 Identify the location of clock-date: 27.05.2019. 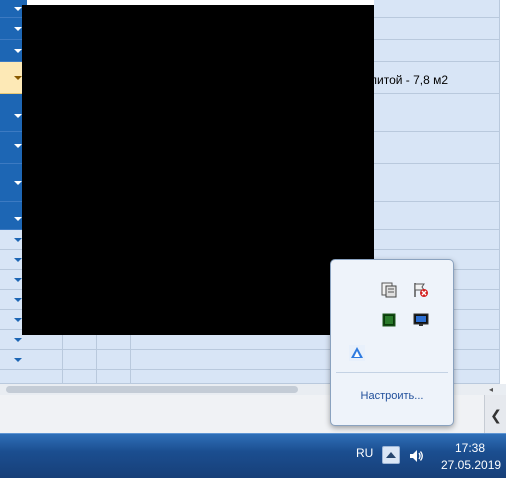
(471, 465).